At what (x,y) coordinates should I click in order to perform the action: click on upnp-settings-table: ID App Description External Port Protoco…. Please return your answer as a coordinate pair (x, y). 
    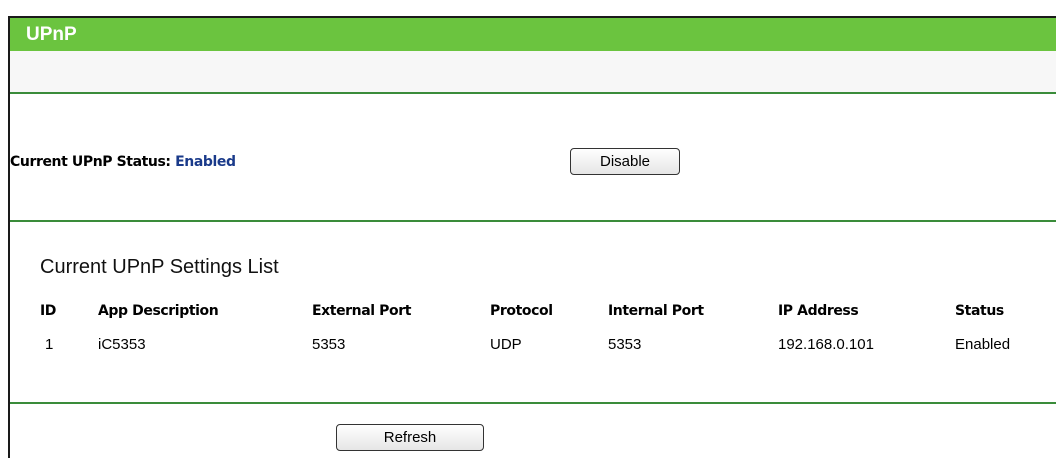
    Looking at the image, I should click on (542, 329).